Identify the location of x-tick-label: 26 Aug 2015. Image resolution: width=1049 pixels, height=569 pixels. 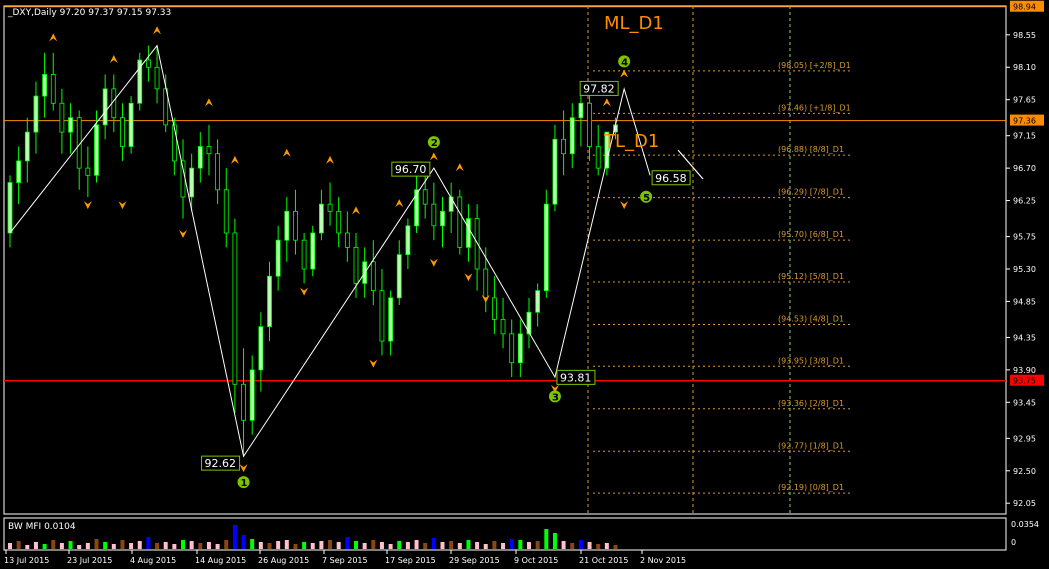
(283, 560).